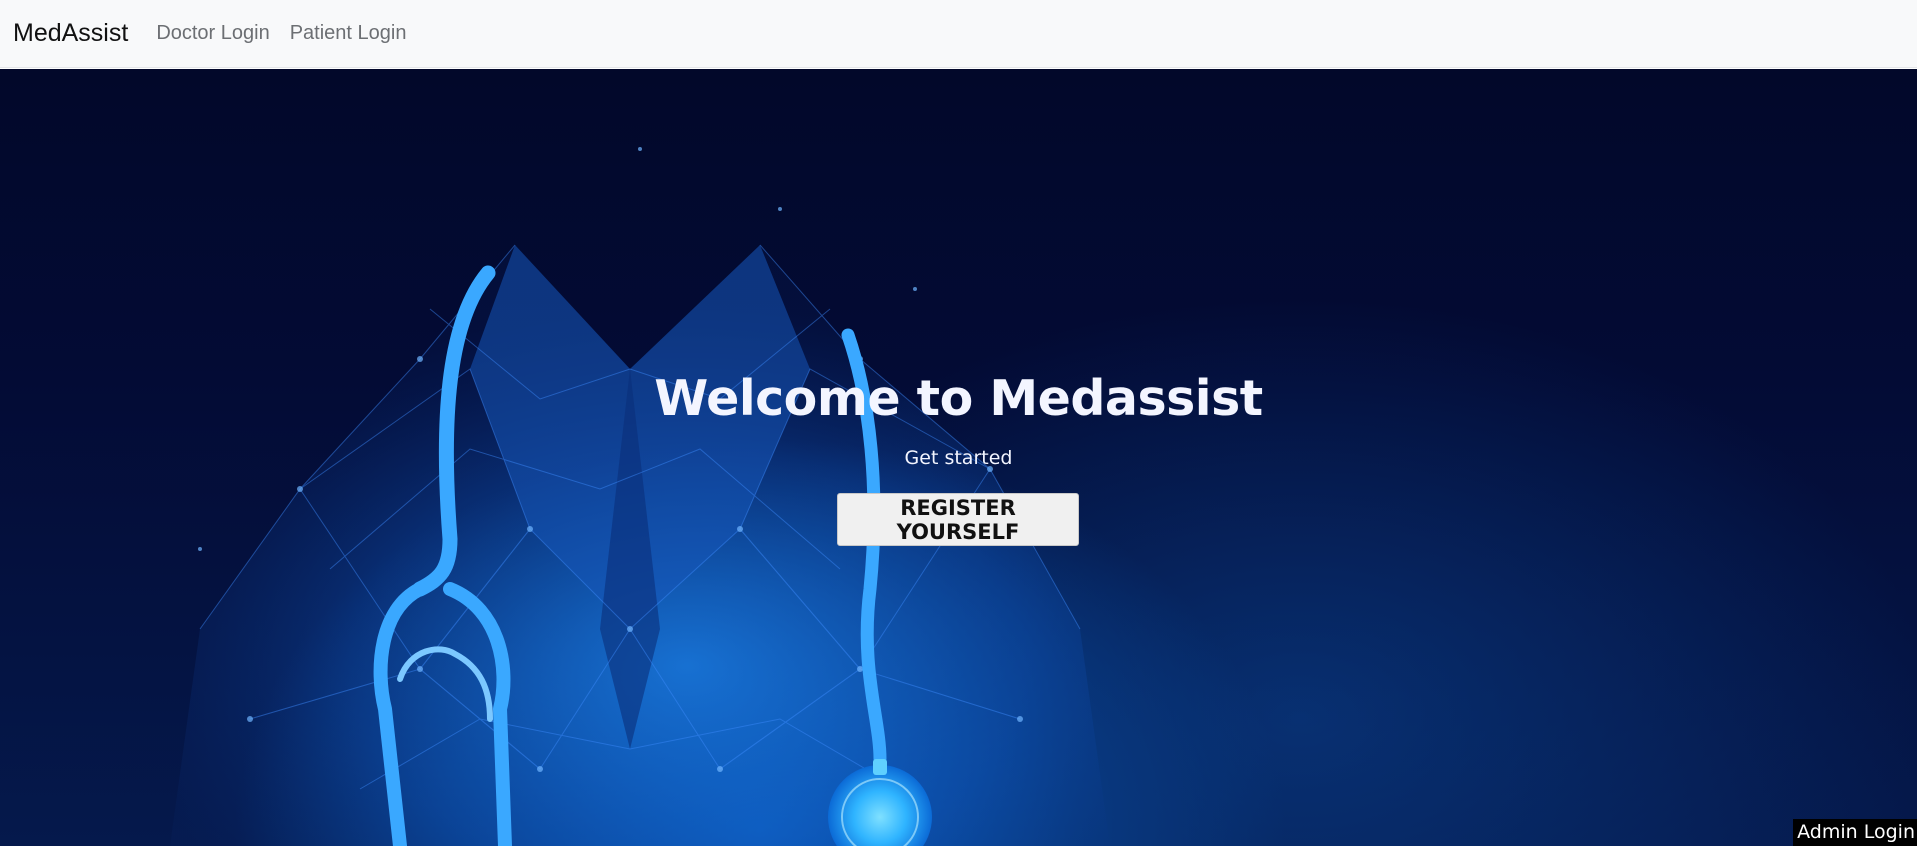  What do you see at coordinates (212, 33) in the screenshot?
I see `nav-doctor-login: Doctor Login` at bounding box center [212, 33].